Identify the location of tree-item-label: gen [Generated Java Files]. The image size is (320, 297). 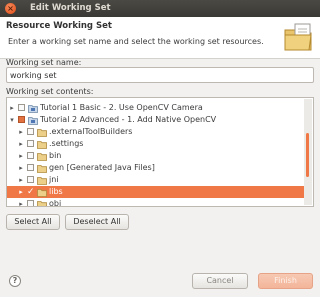
(102, 167).